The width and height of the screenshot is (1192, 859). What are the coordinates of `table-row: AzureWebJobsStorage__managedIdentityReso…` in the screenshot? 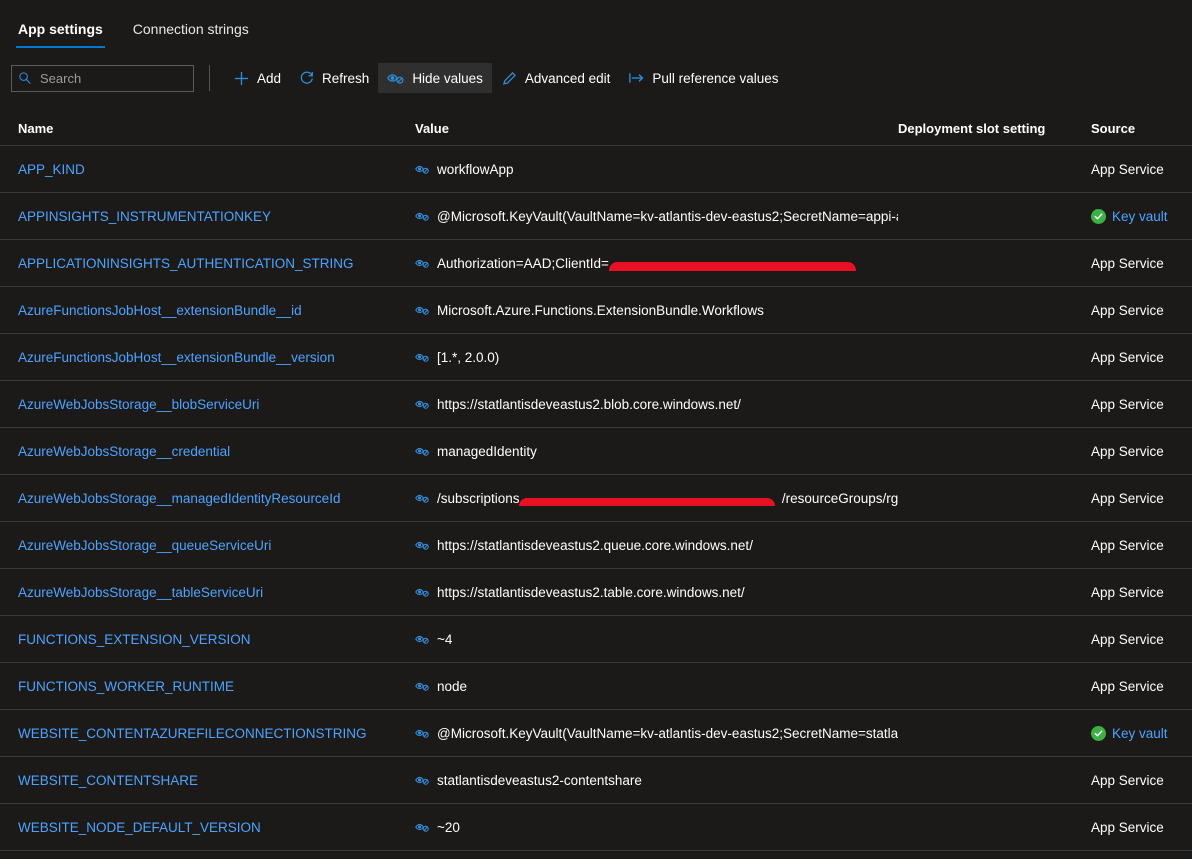 It's located at (596, 498).